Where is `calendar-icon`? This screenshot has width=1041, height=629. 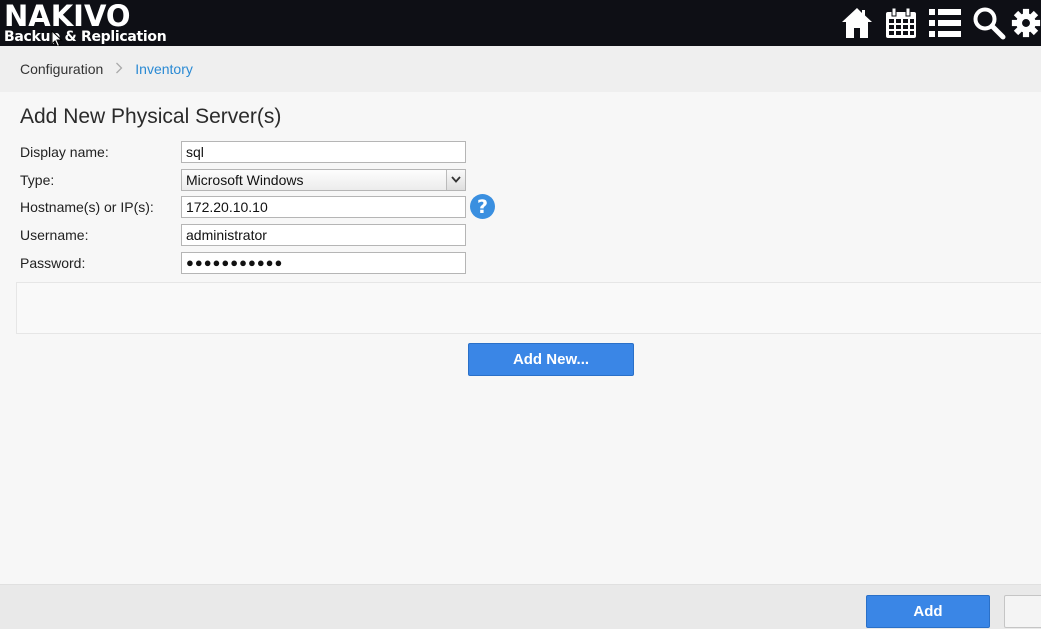 calendar-icon is located at coordinates (901, 23).